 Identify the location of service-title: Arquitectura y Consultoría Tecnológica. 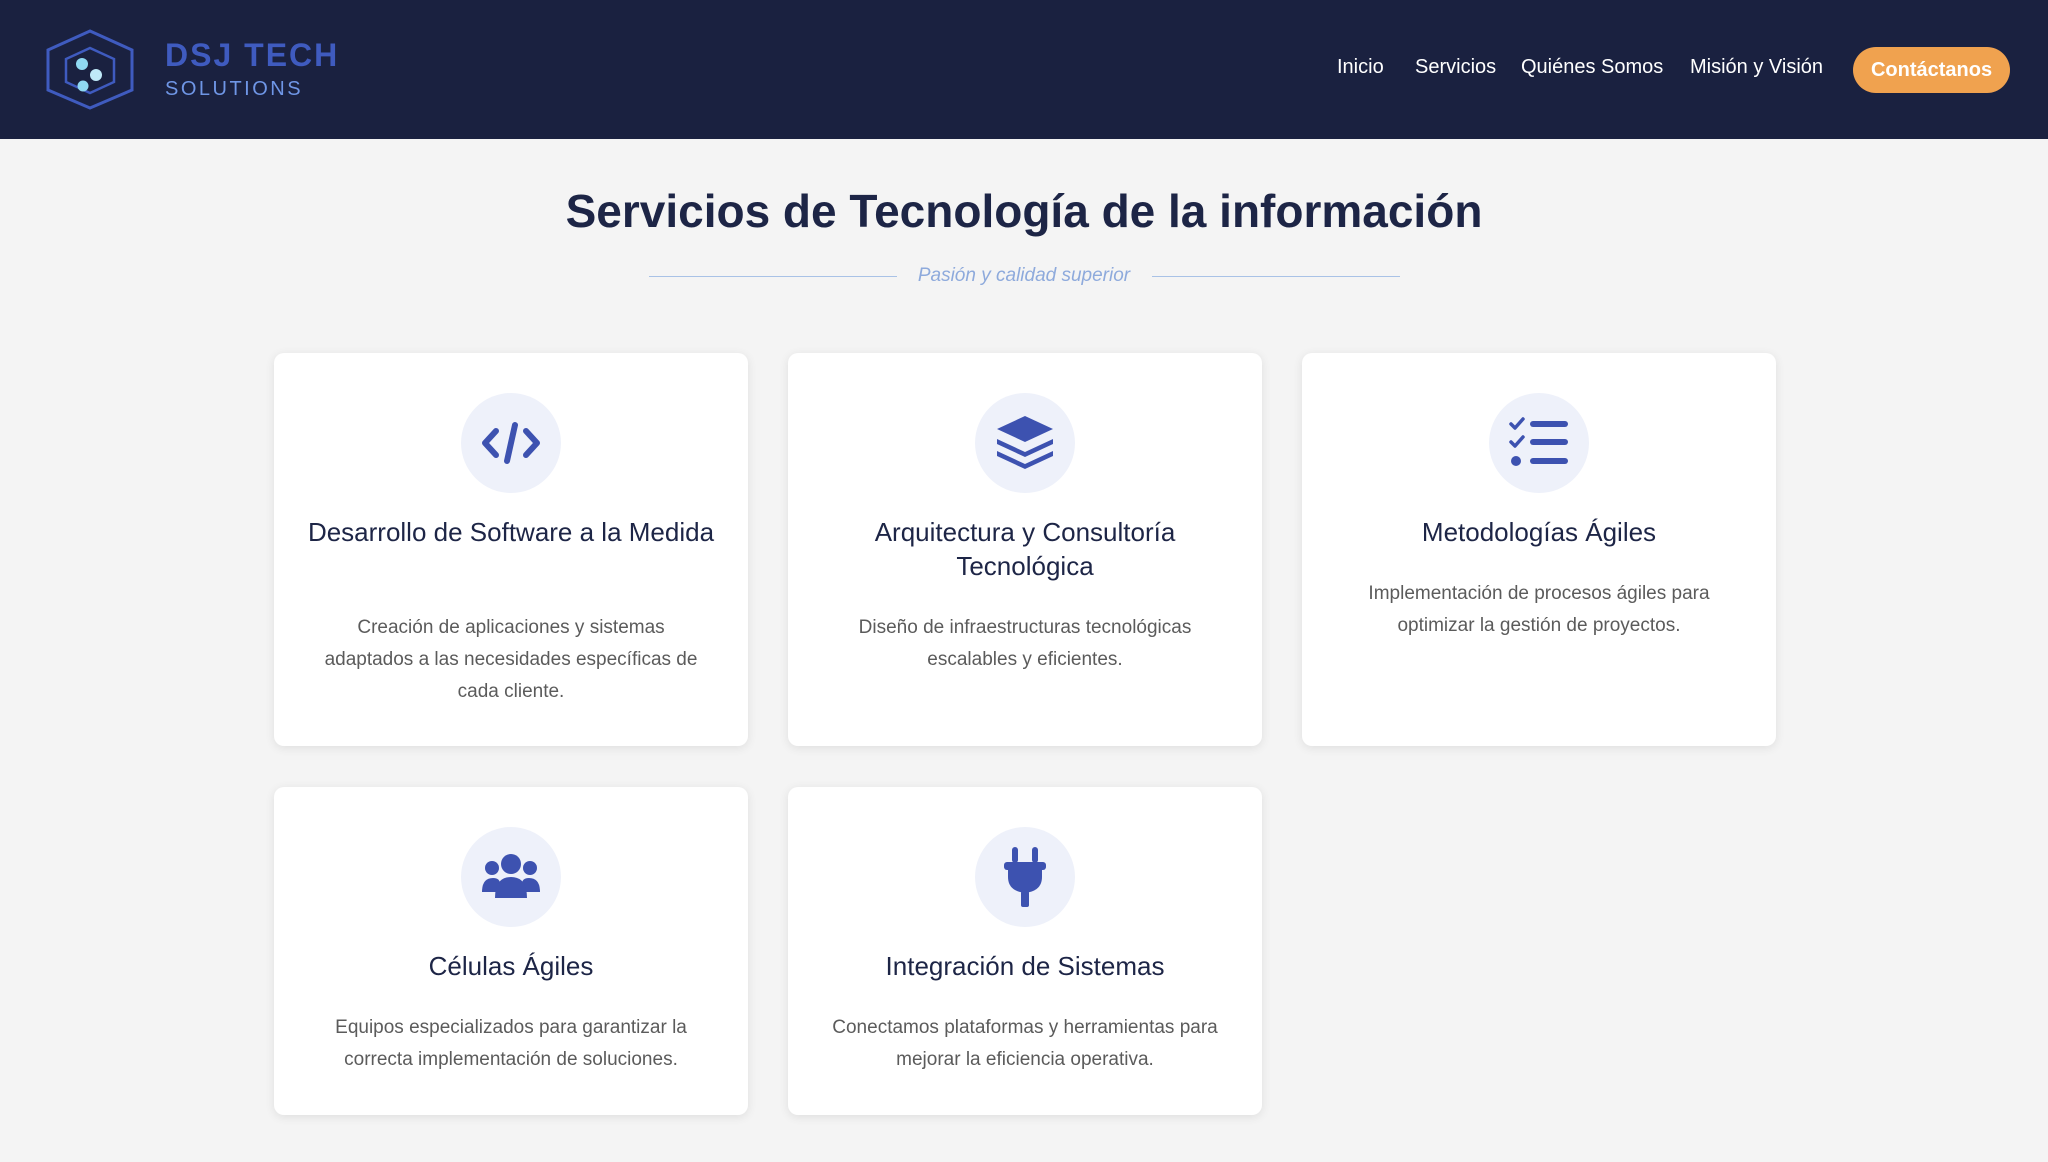
(1025, 549).